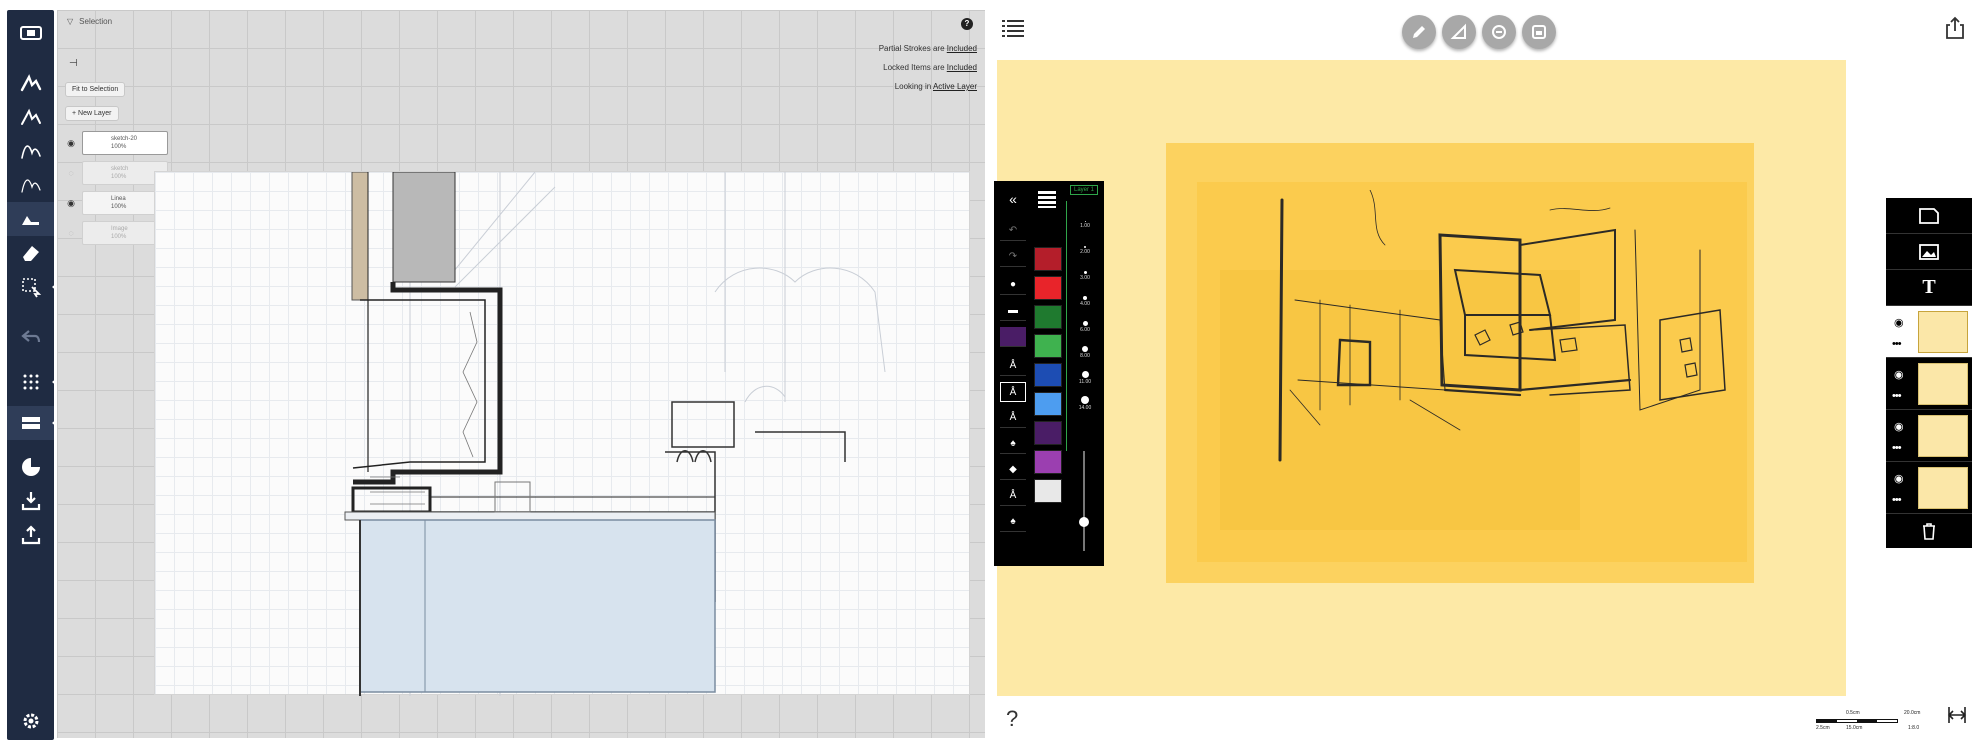 This screenshot has width=1980, height=748. I want to click on pin-icon: ⊣, so click(73, 63).